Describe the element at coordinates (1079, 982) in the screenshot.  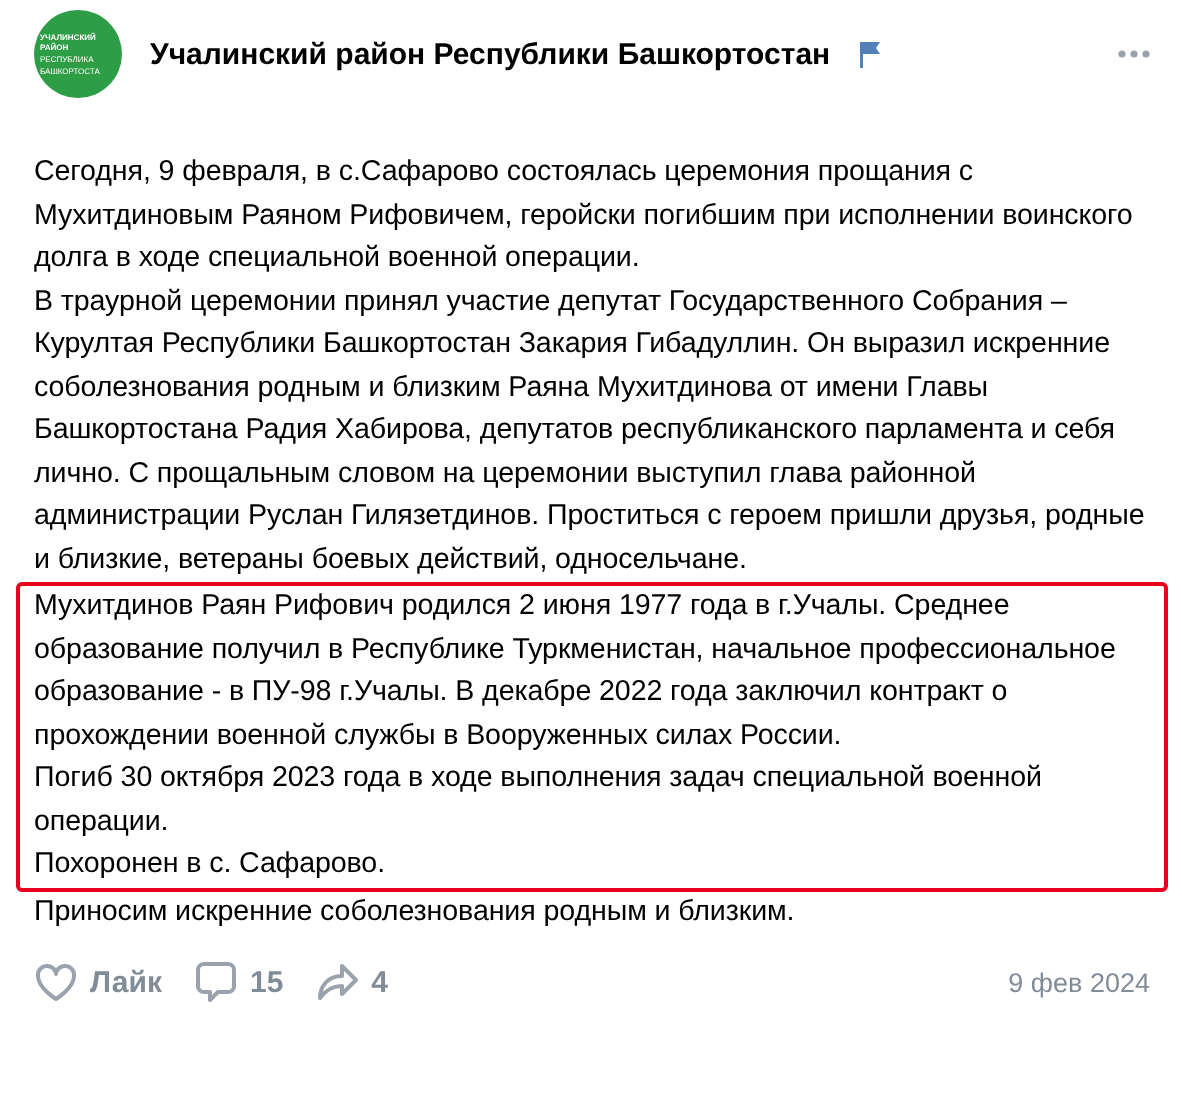
I see `post-date: 9 фев 2024` at that location.